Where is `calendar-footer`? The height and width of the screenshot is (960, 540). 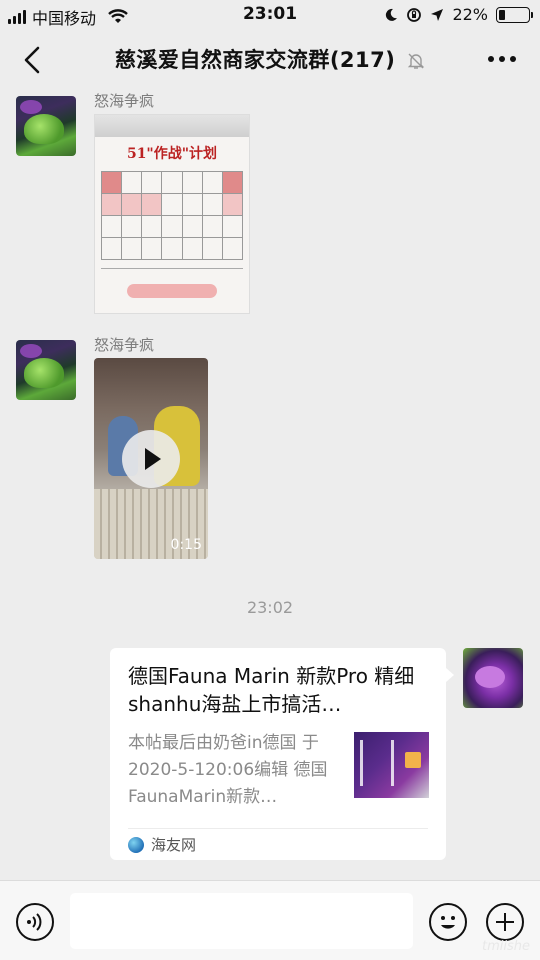 calendar-footer is located at coordinates (172, 273).